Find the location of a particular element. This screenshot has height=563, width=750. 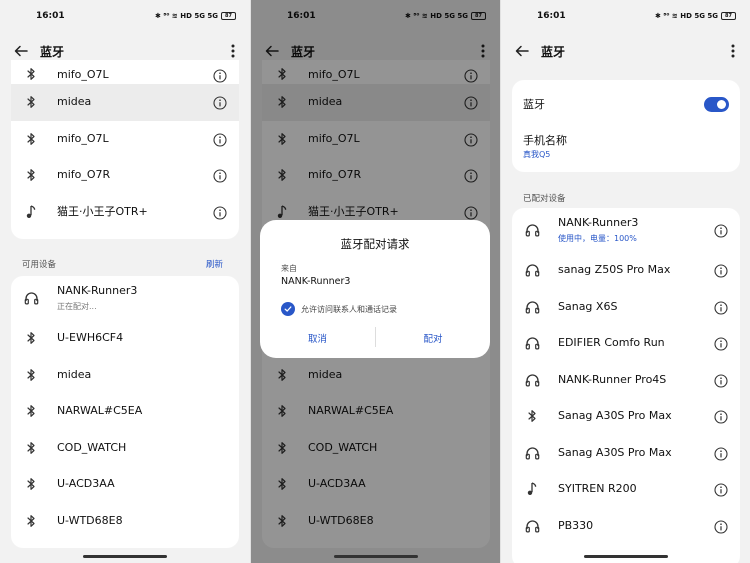

device-name: U-EWH6CF4 is located at coordinates (90, 338).